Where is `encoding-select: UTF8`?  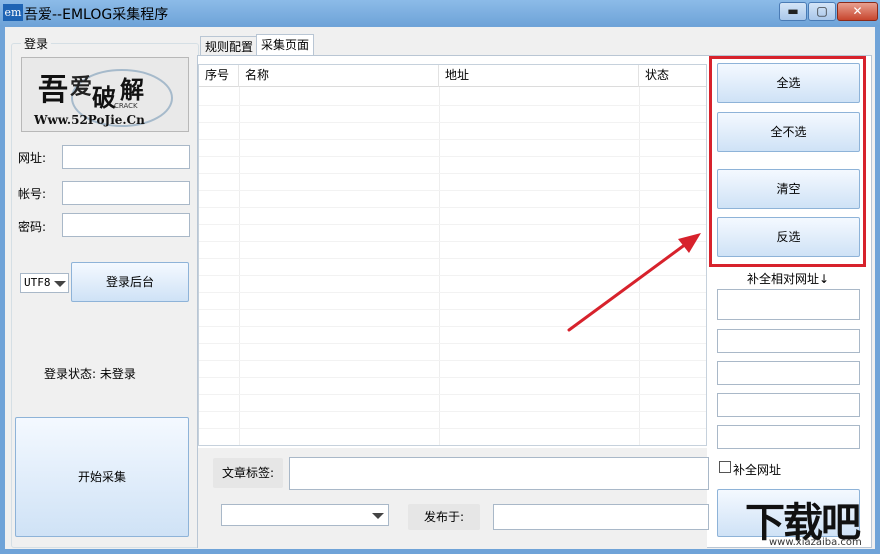 encoding-select: UTF8 is located at coordinates (44, 283).